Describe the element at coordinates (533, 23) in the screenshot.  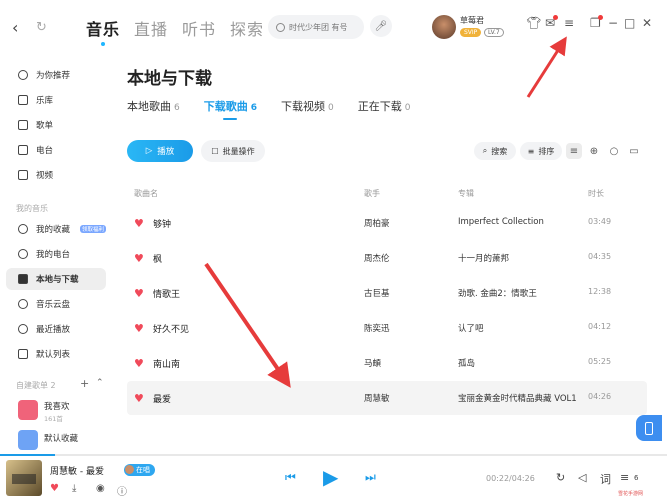
I see `skin-icon: 👕︎` at that location.